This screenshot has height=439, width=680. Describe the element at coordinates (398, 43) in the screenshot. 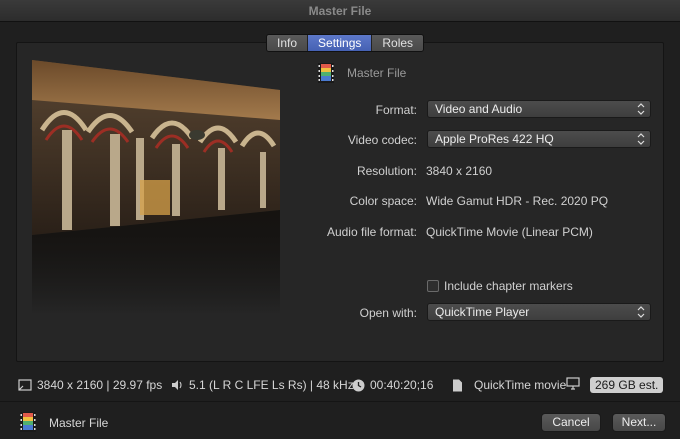

I see `tab-roles: Roles` at that location.